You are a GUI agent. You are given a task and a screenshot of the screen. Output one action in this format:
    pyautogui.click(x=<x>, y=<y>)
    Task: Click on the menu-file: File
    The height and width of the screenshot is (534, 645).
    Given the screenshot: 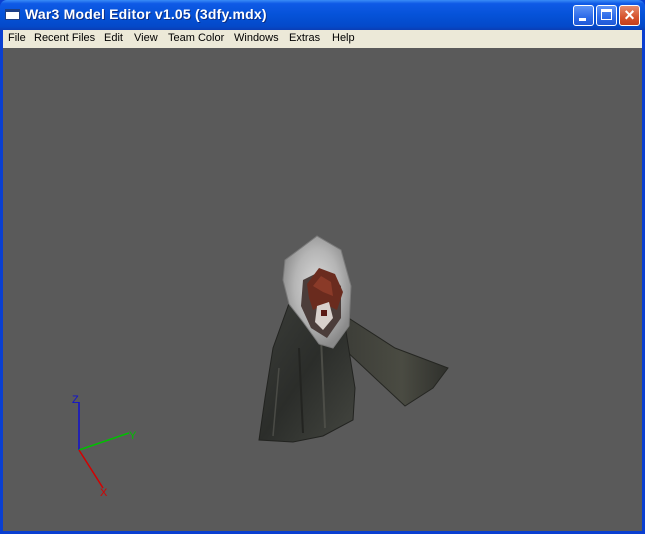 What is the action you would take?
    pyautogui.click(x=17, y=38)
    